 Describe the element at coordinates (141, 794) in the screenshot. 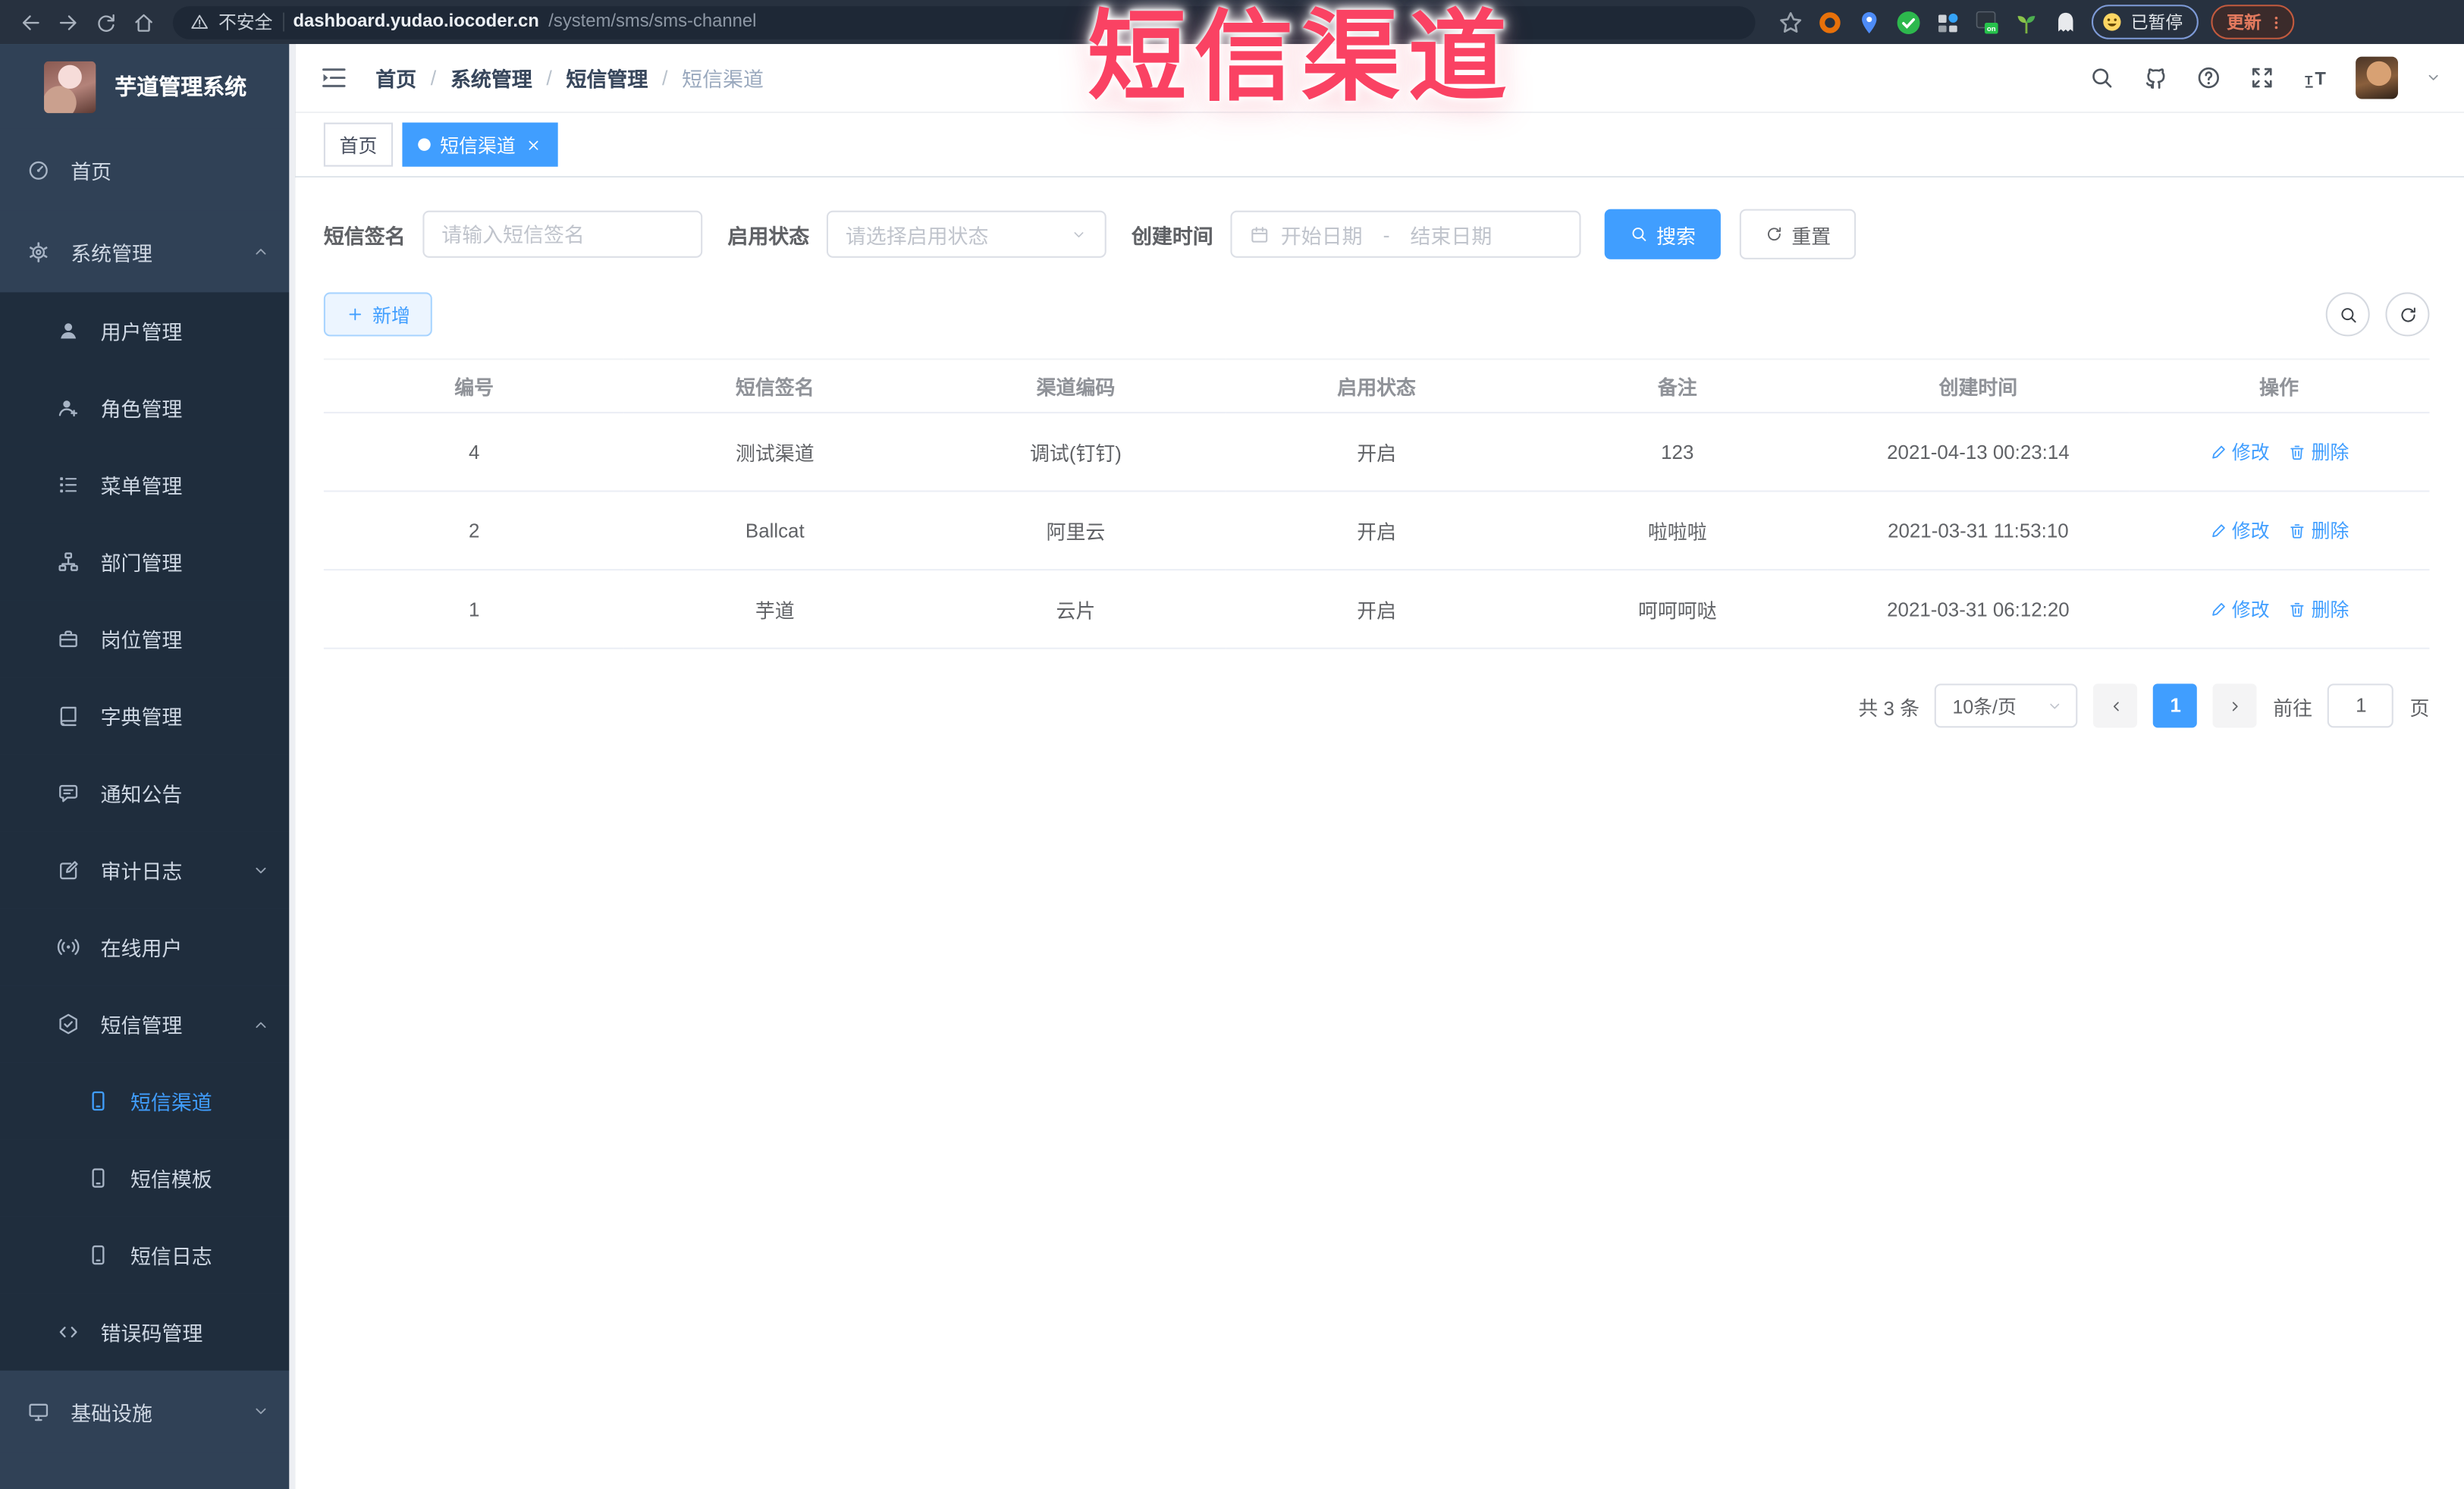

I see `sidebar-item-label: 通知公告` at that location.